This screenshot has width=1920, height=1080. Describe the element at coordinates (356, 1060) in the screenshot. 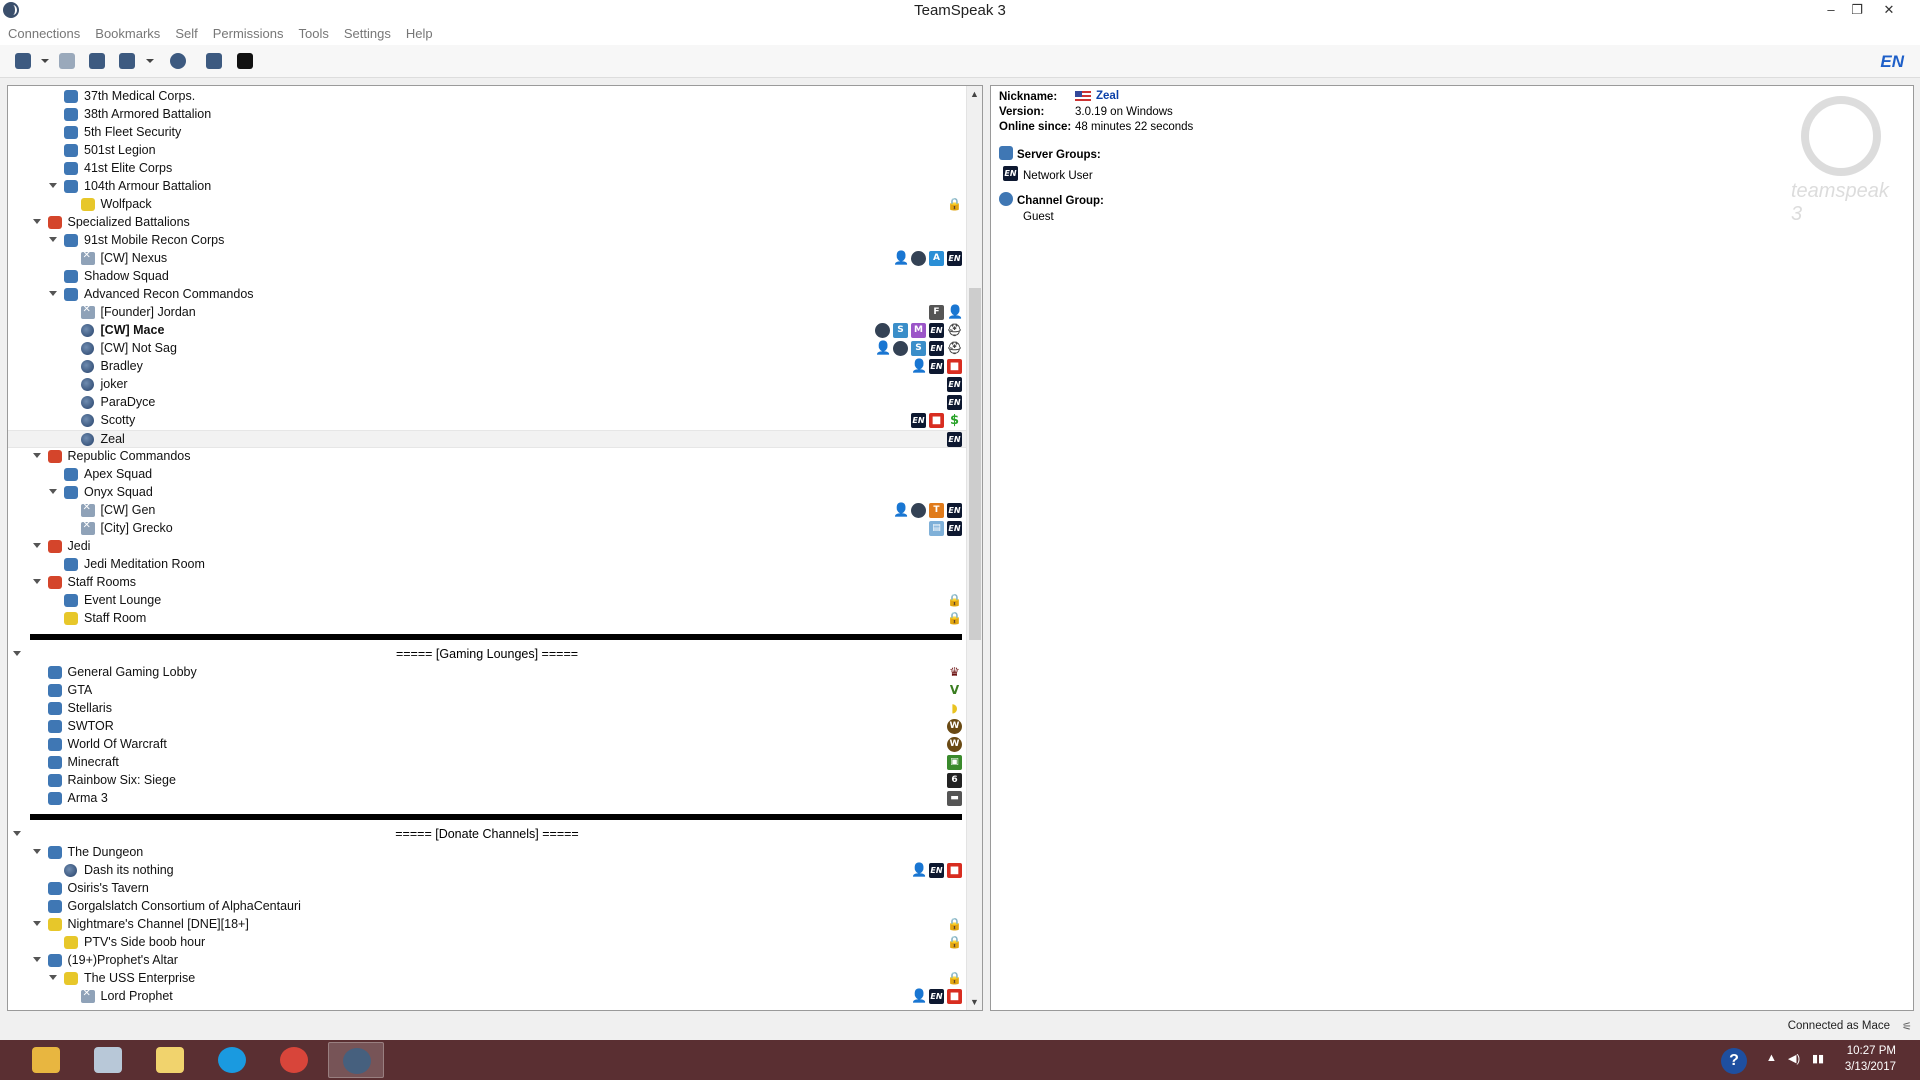

I see `taskbar-teamspeak-button` at that location.